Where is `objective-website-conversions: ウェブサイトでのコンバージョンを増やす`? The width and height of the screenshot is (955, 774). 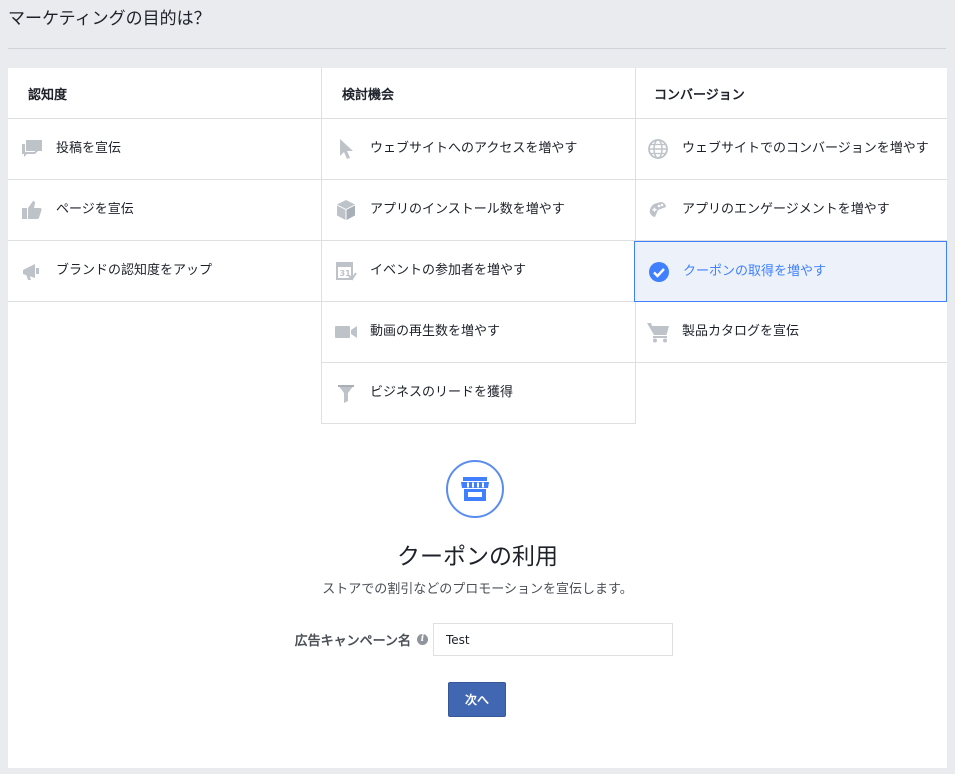
objective-website-conversions: ウェブサイトでのコンバージョンを増やす is located at coordinates (790, 149).